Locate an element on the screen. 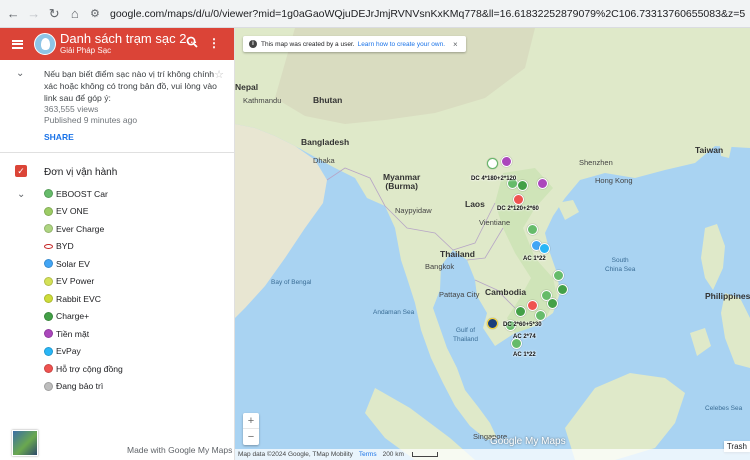  label-thailand: Thailand is located at coordinates (457, 254).